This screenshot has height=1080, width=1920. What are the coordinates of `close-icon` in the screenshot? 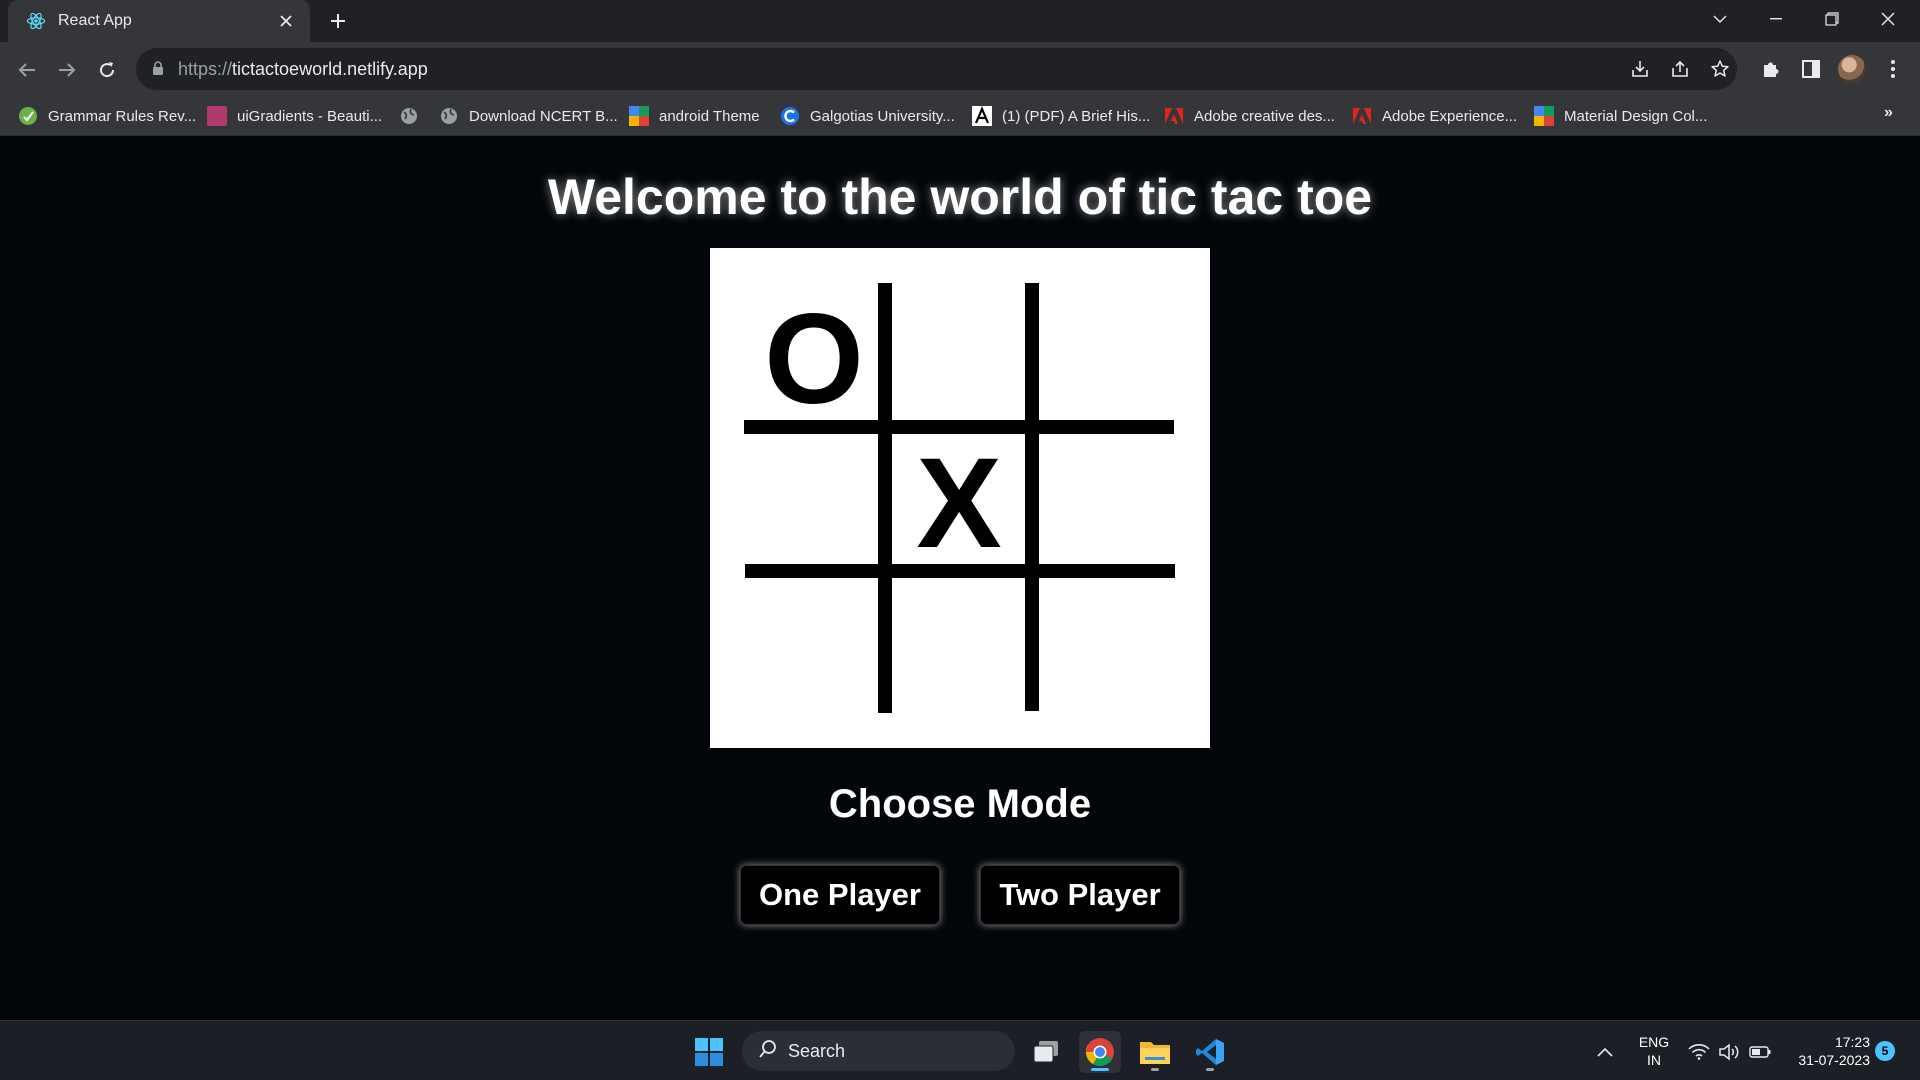 It's located at (286, 21).